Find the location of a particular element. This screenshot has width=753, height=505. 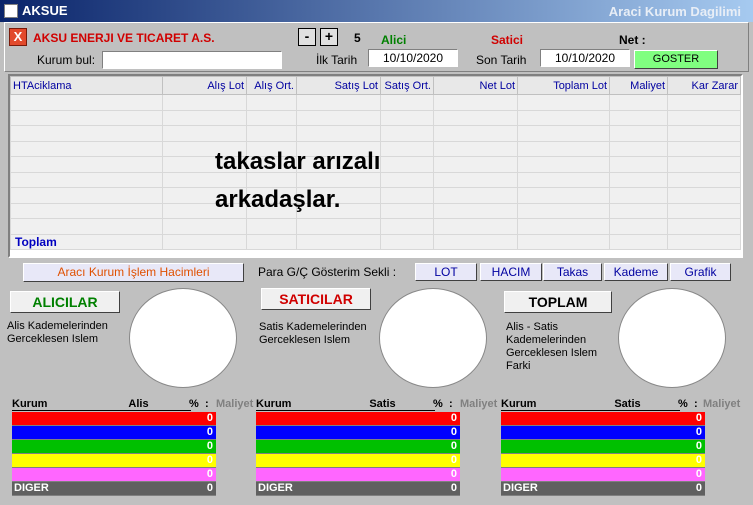

son-tarih-input: 10/10/2020 is located at coordinates (585, 58).